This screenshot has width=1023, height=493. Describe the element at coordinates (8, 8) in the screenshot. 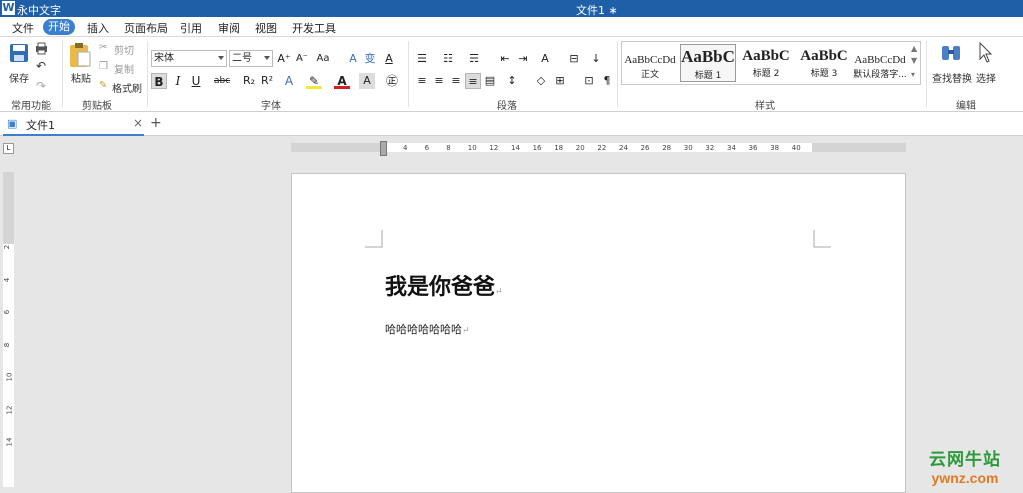

I see `app-logo-icon: W` at that location.